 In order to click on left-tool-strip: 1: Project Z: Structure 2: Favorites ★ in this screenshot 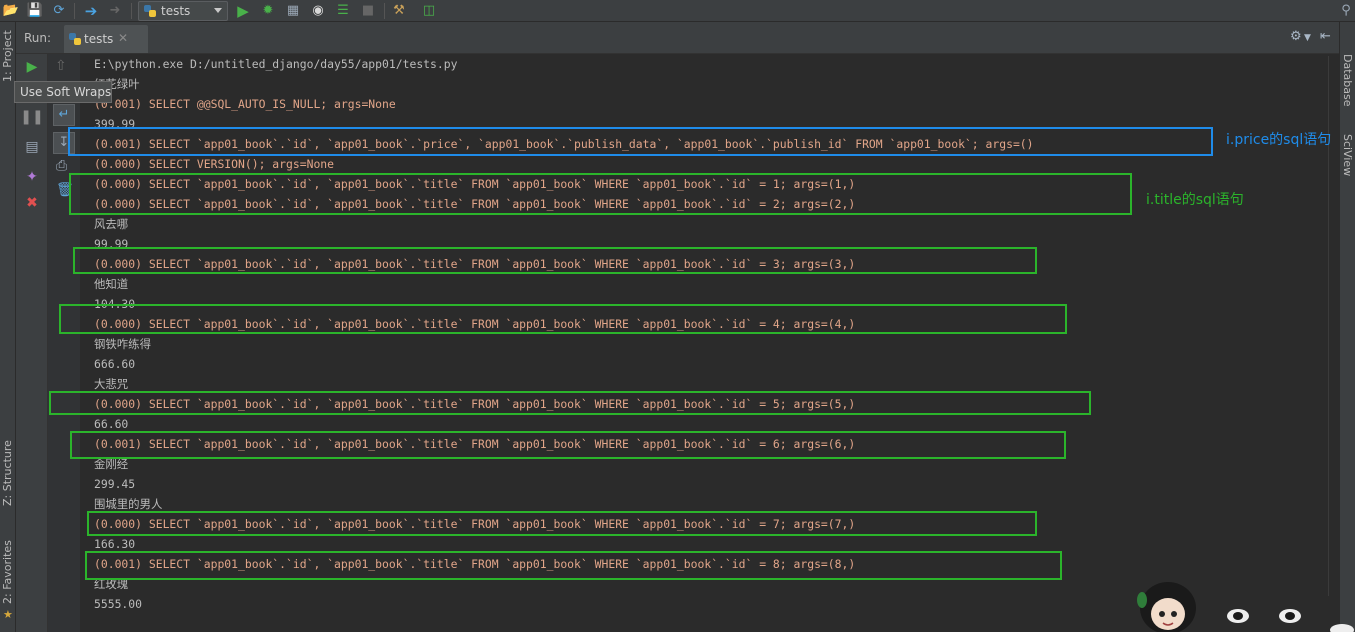, I will do `click(8, 327)`.